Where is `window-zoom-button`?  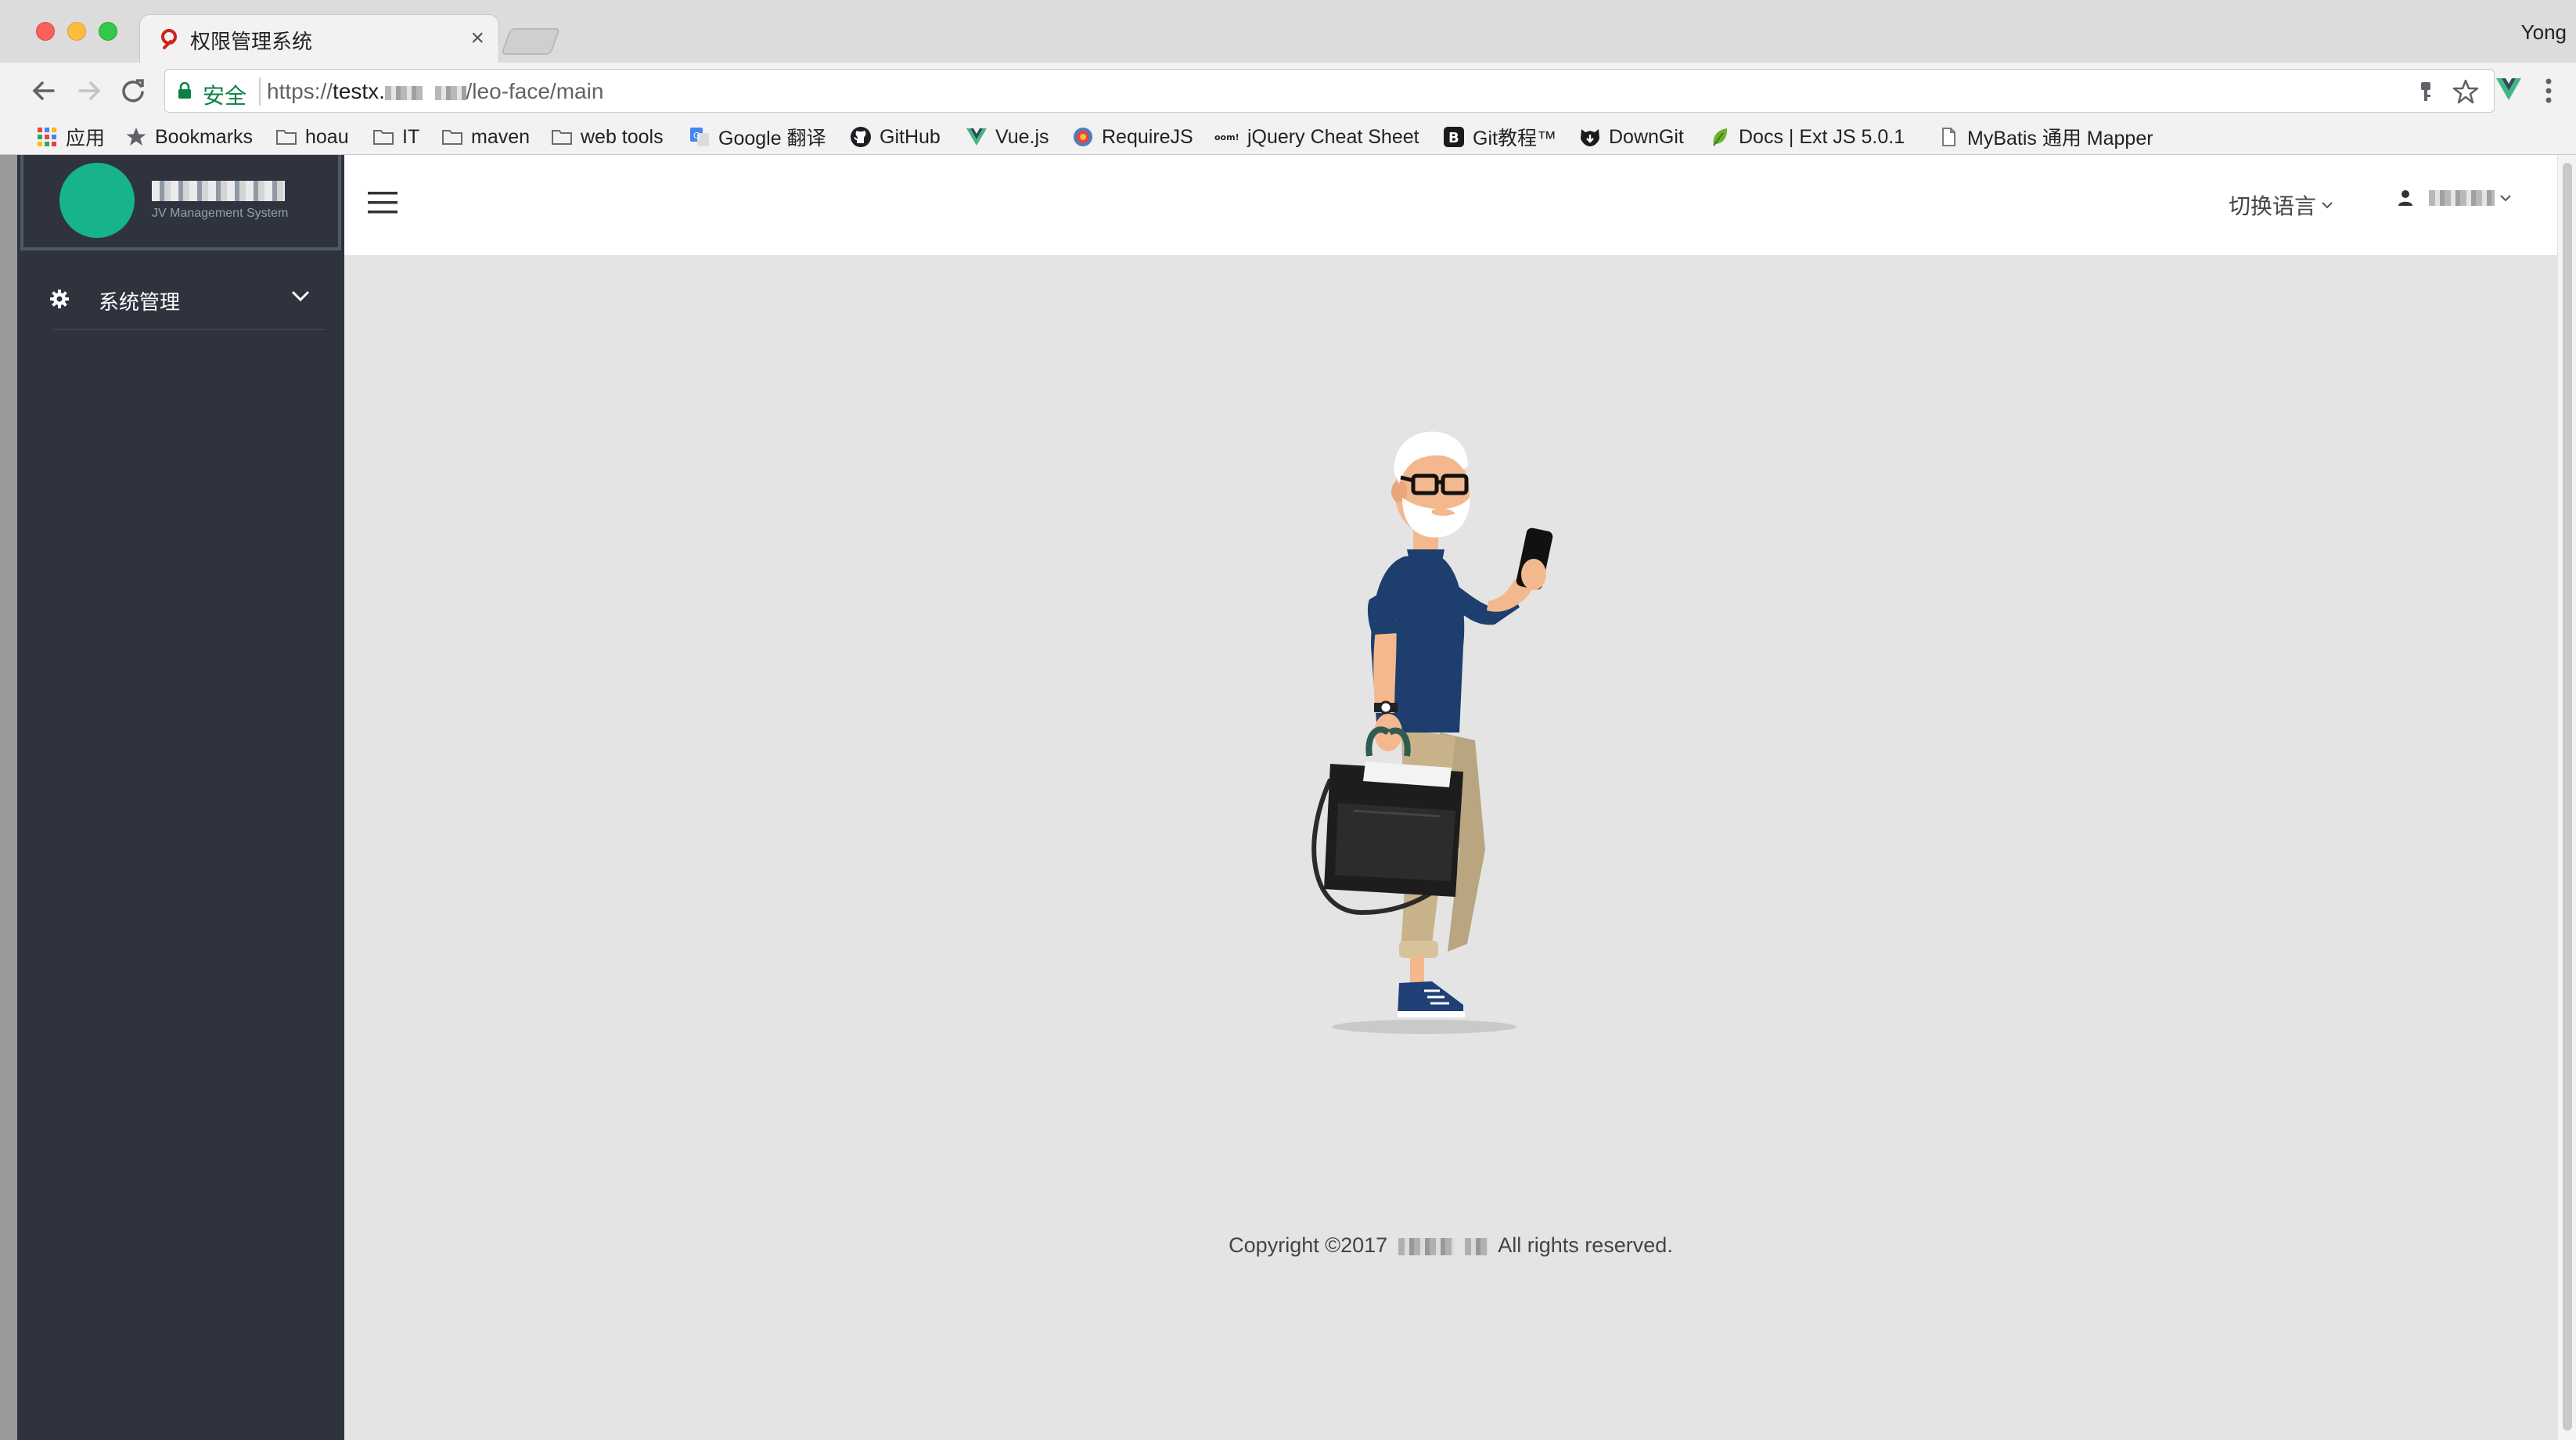 window-zoom-button is located at coordinates (108, 31).